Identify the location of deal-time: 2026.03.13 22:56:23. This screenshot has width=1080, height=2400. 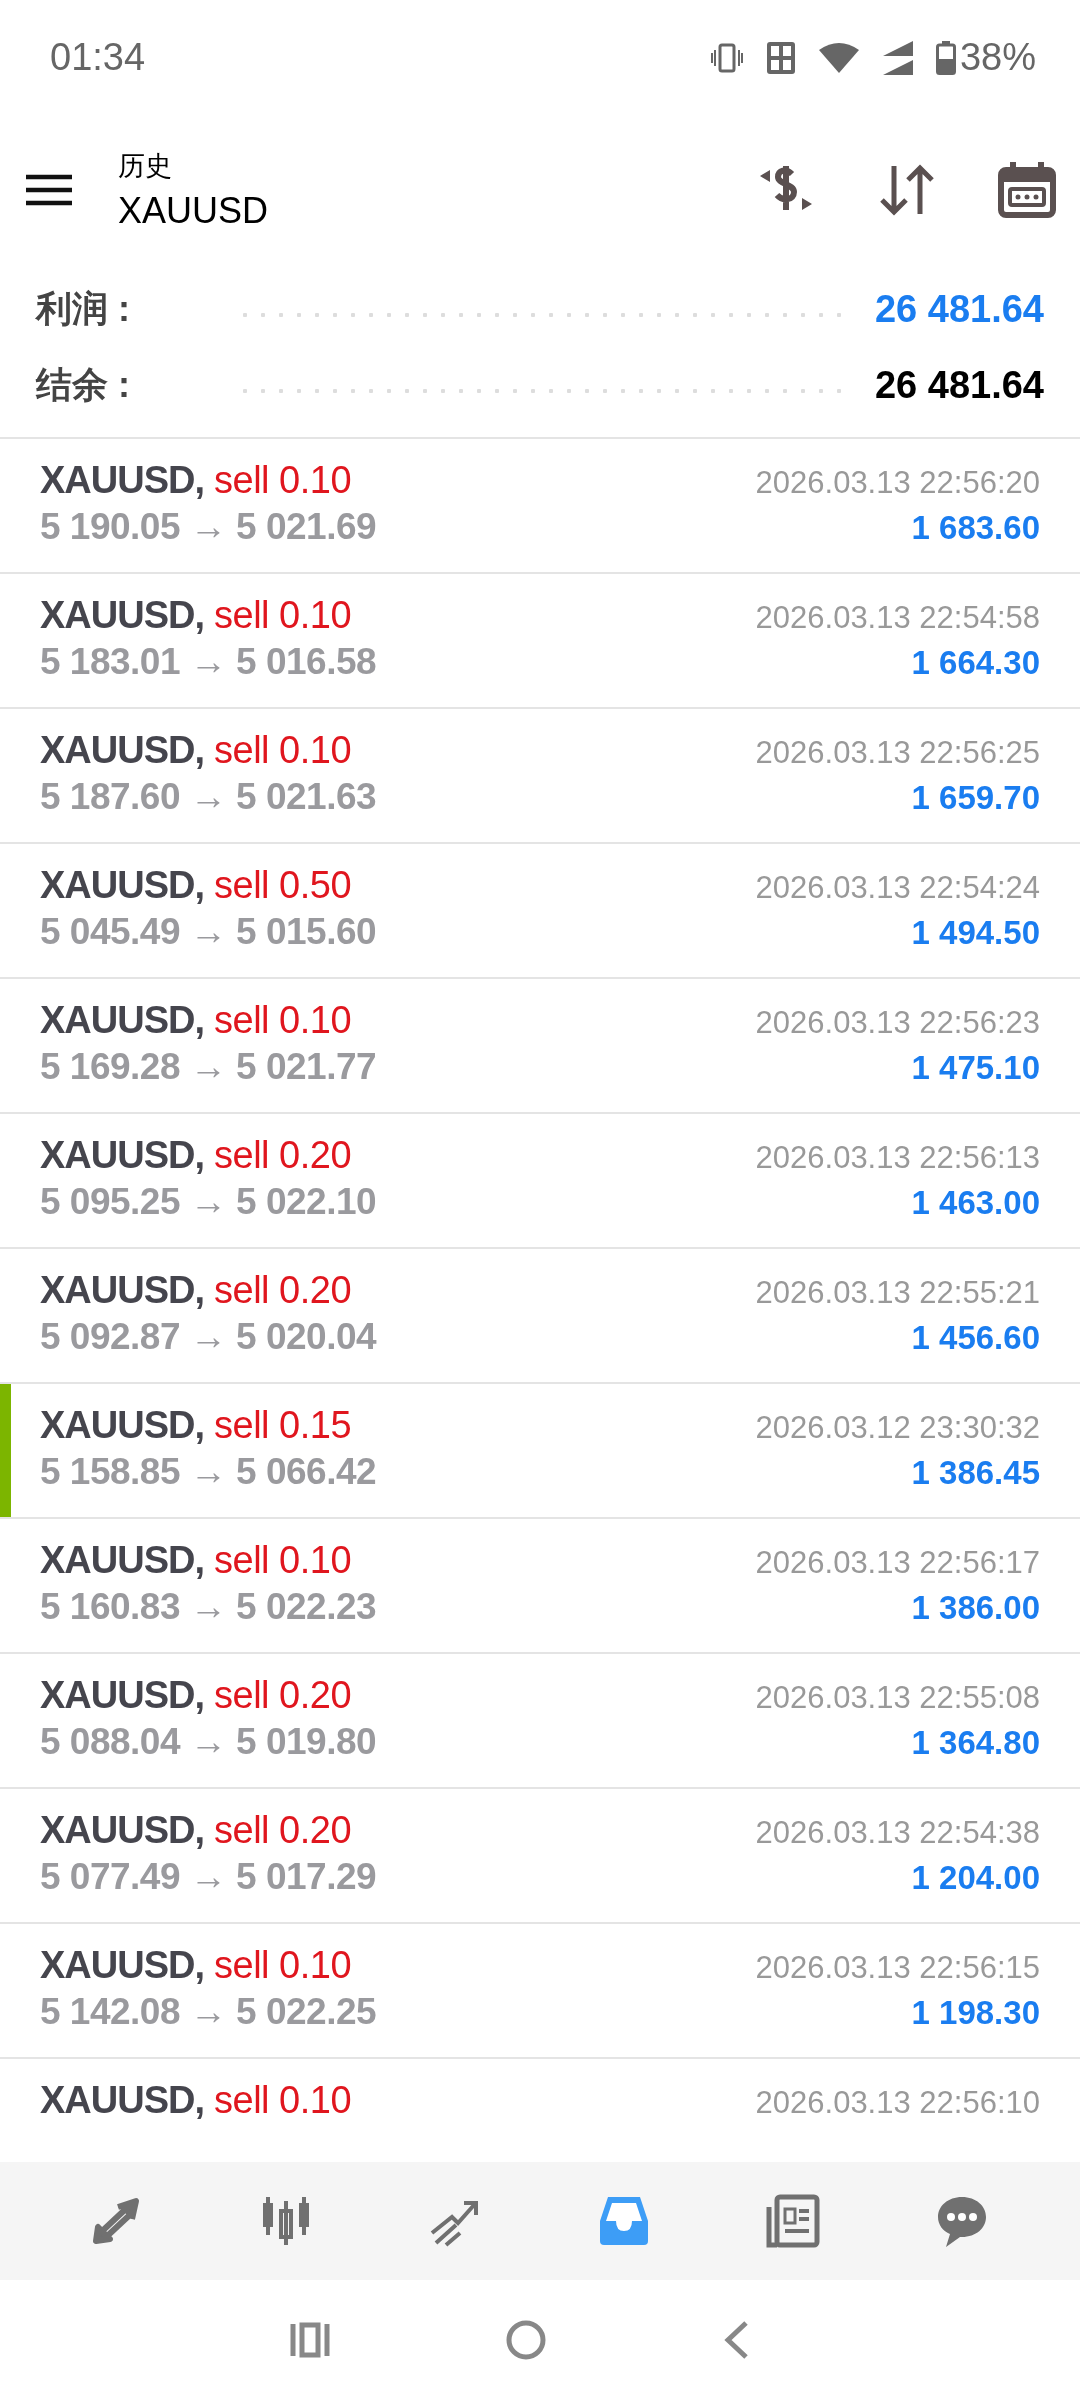
(897, 1023).